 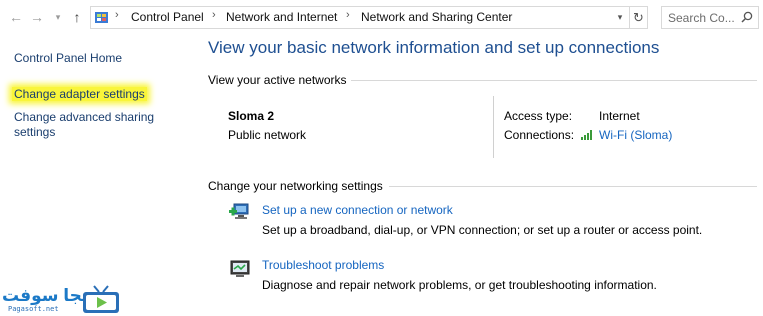 I want to click on change-settings-heading: Change your networking settings, so click(x=295, y=186).